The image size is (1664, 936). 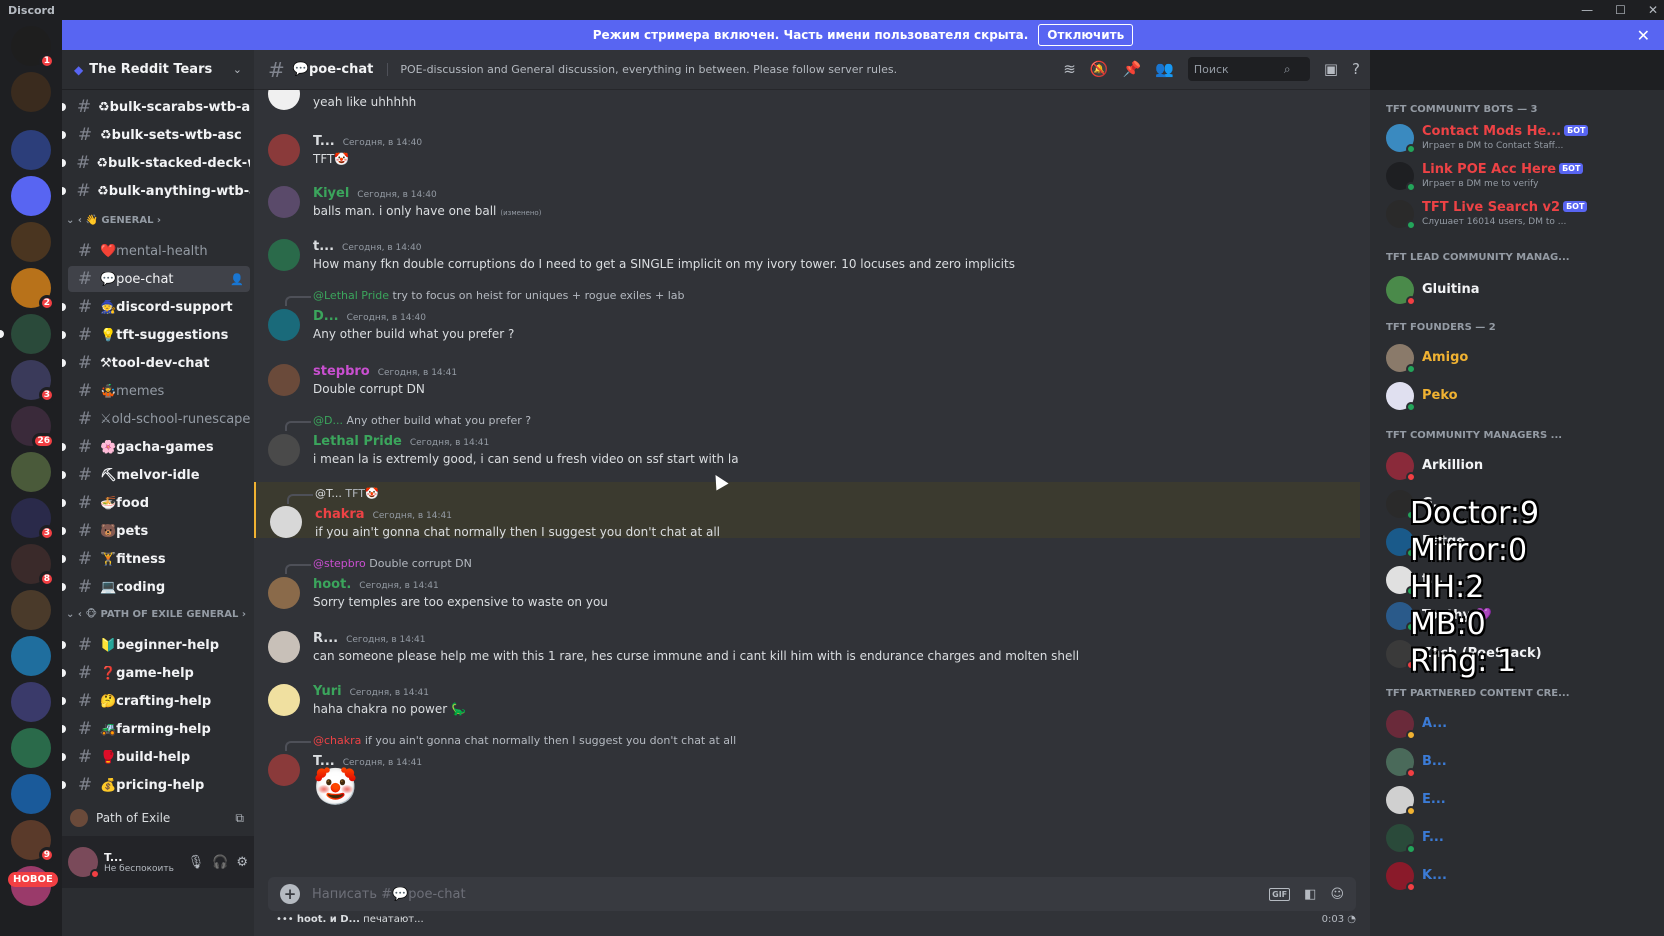 What do you see at coordinates (1099, 69) in the screenshot?
I see `notification-mute-icon: 🔕` at bounding box center [1099, 69].